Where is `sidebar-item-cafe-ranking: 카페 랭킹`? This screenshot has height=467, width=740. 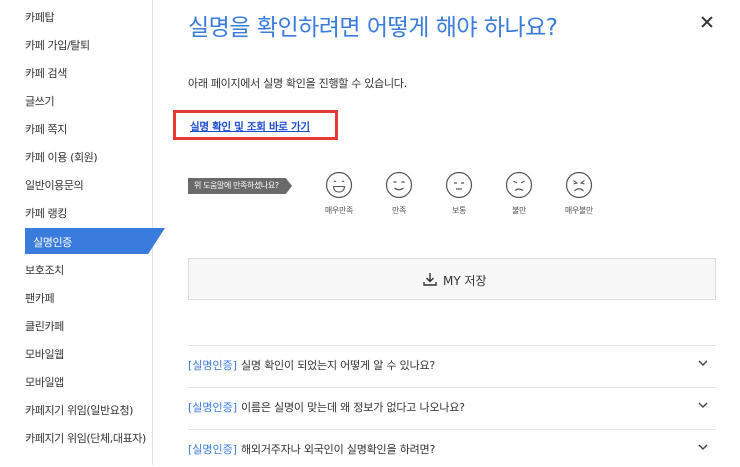
sidebar-item-cafe-ranking: 카페 랭킹 is located at coordinates (46, 213).